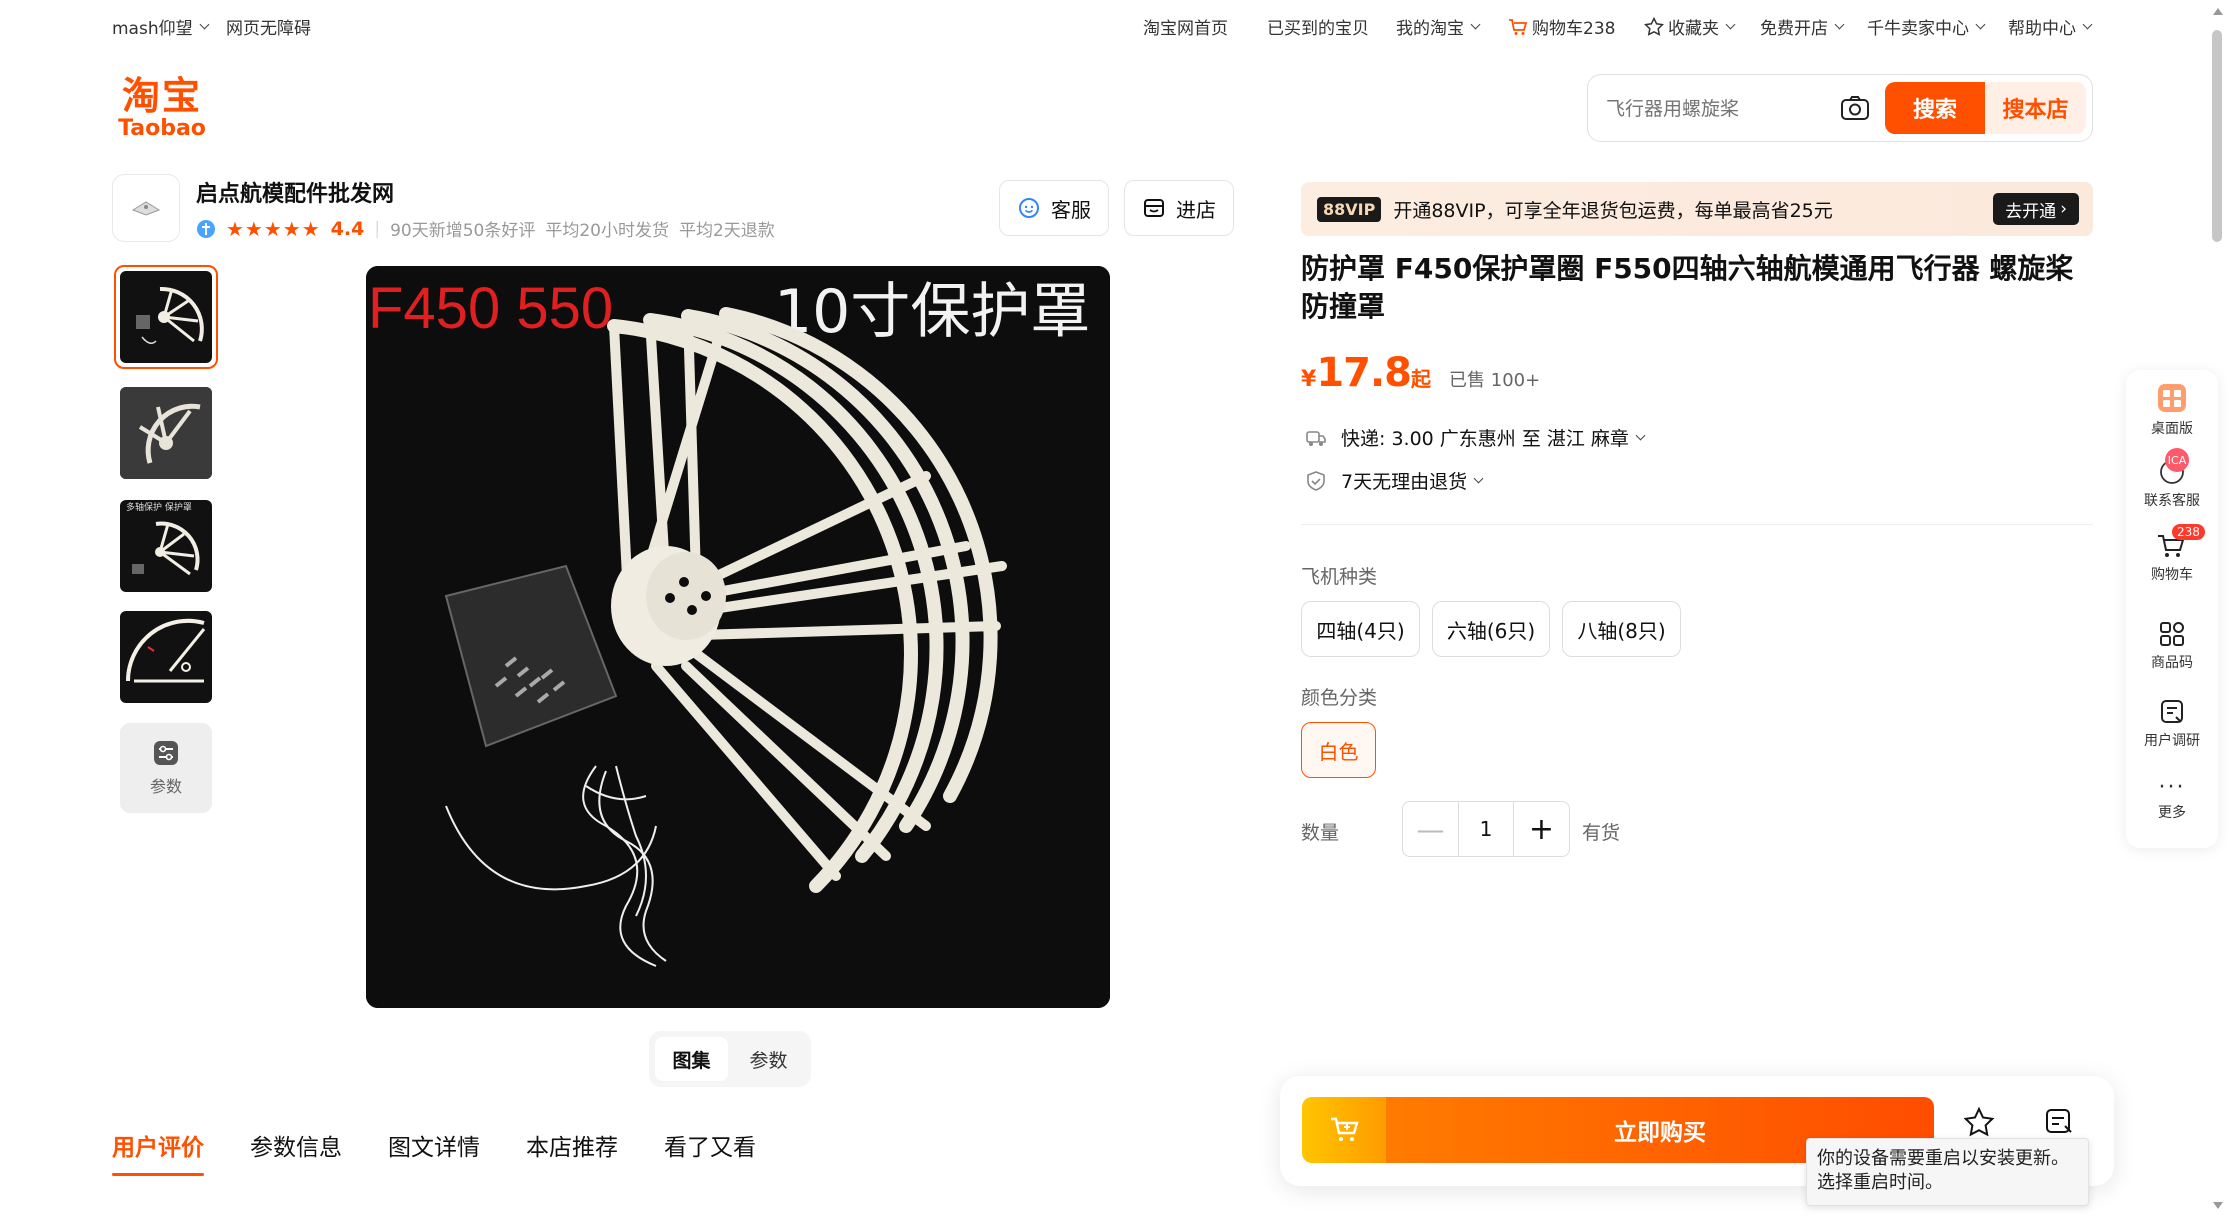  What do you see at coordinates (1802, 26) in the screenshot?
I see `open-shop-menu: 免费开店` at bounding box center [1802, 26].